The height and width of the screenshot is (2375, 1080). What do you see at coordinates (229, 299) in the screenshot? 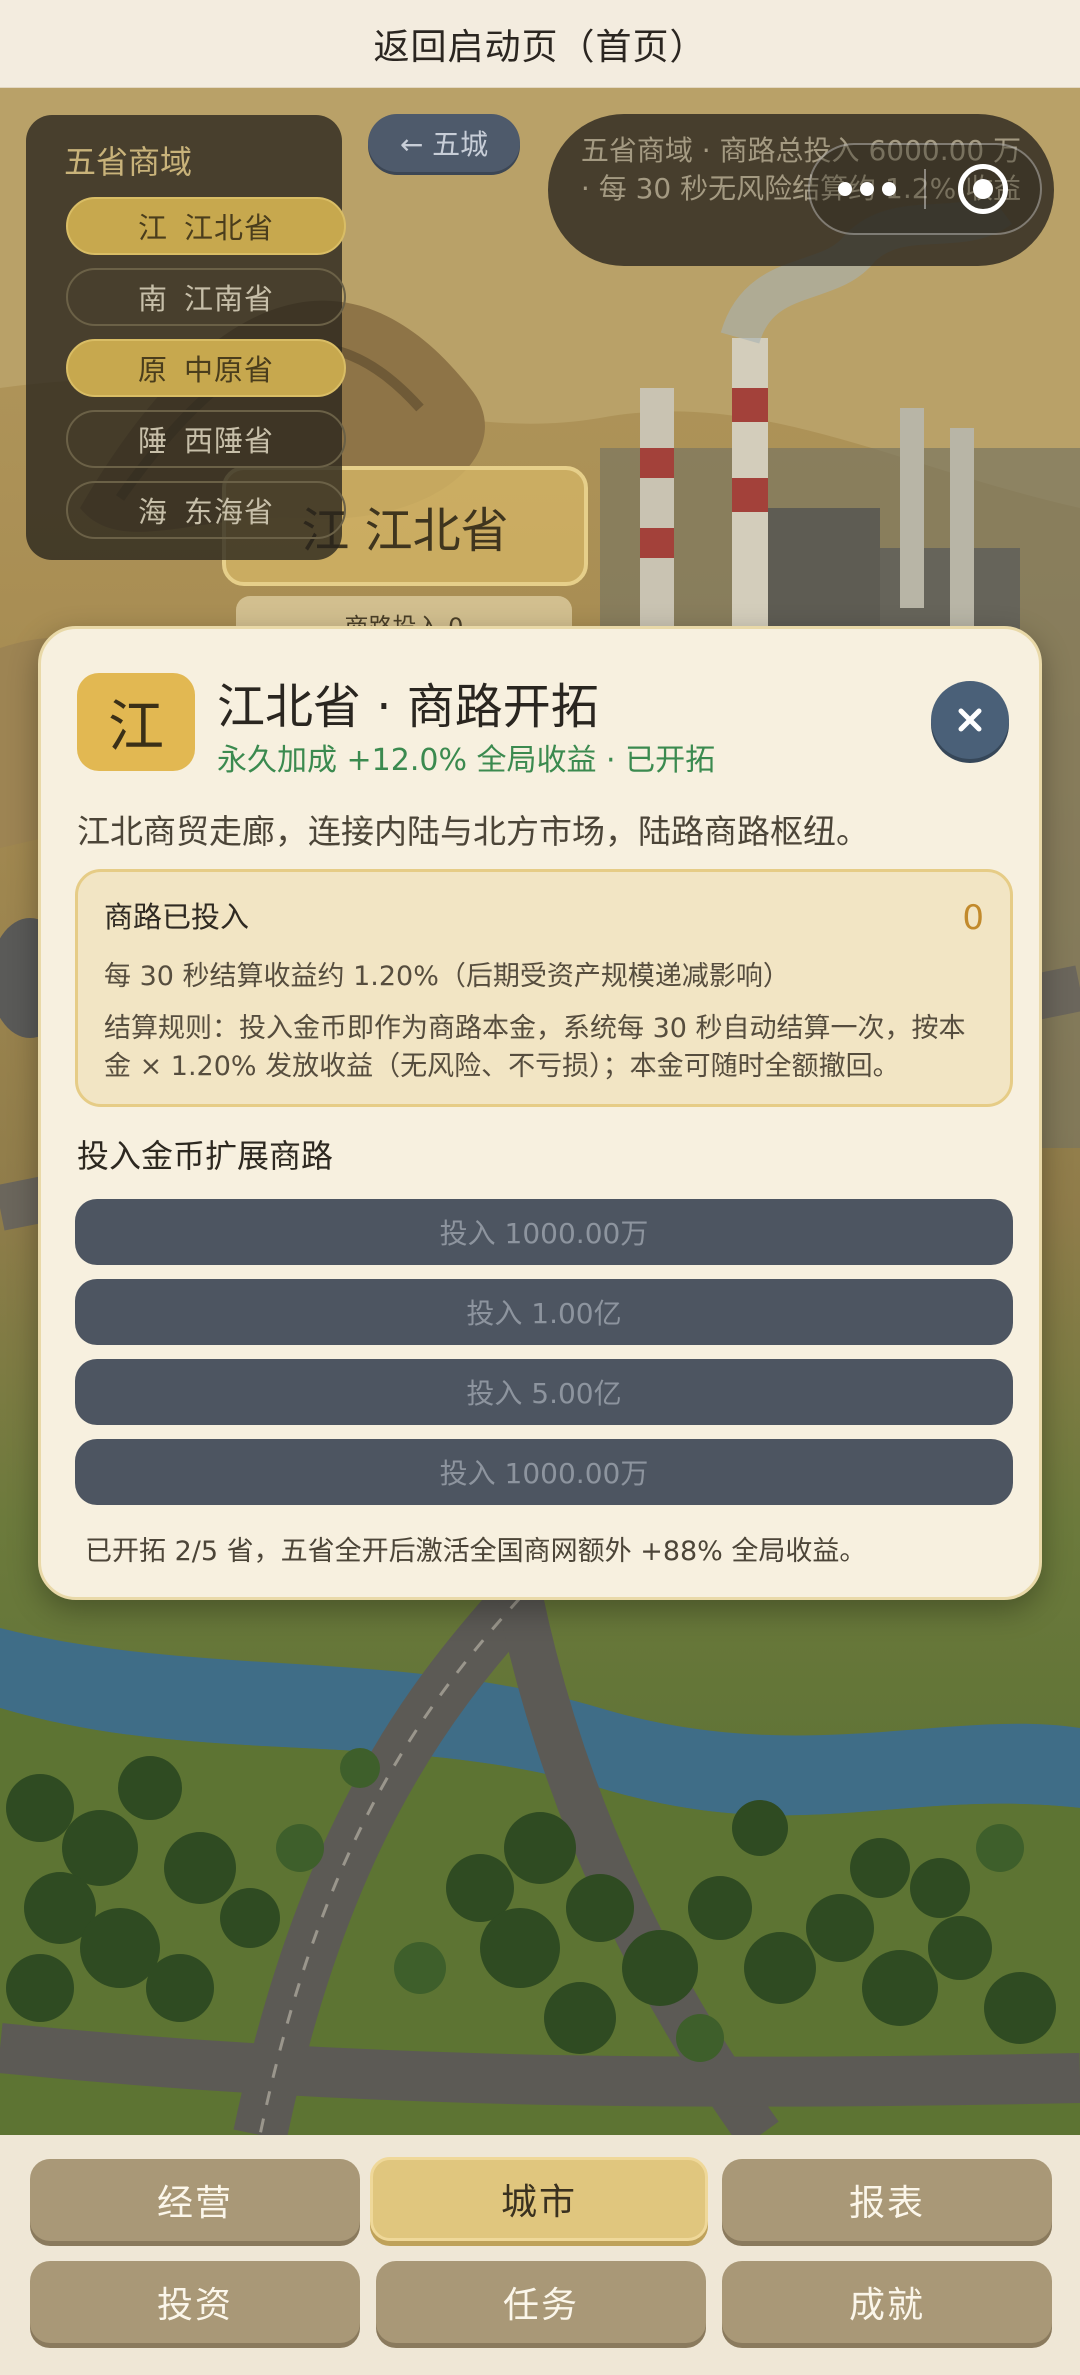
I see `province-name: 江南省` at bounding box center [229, 299].